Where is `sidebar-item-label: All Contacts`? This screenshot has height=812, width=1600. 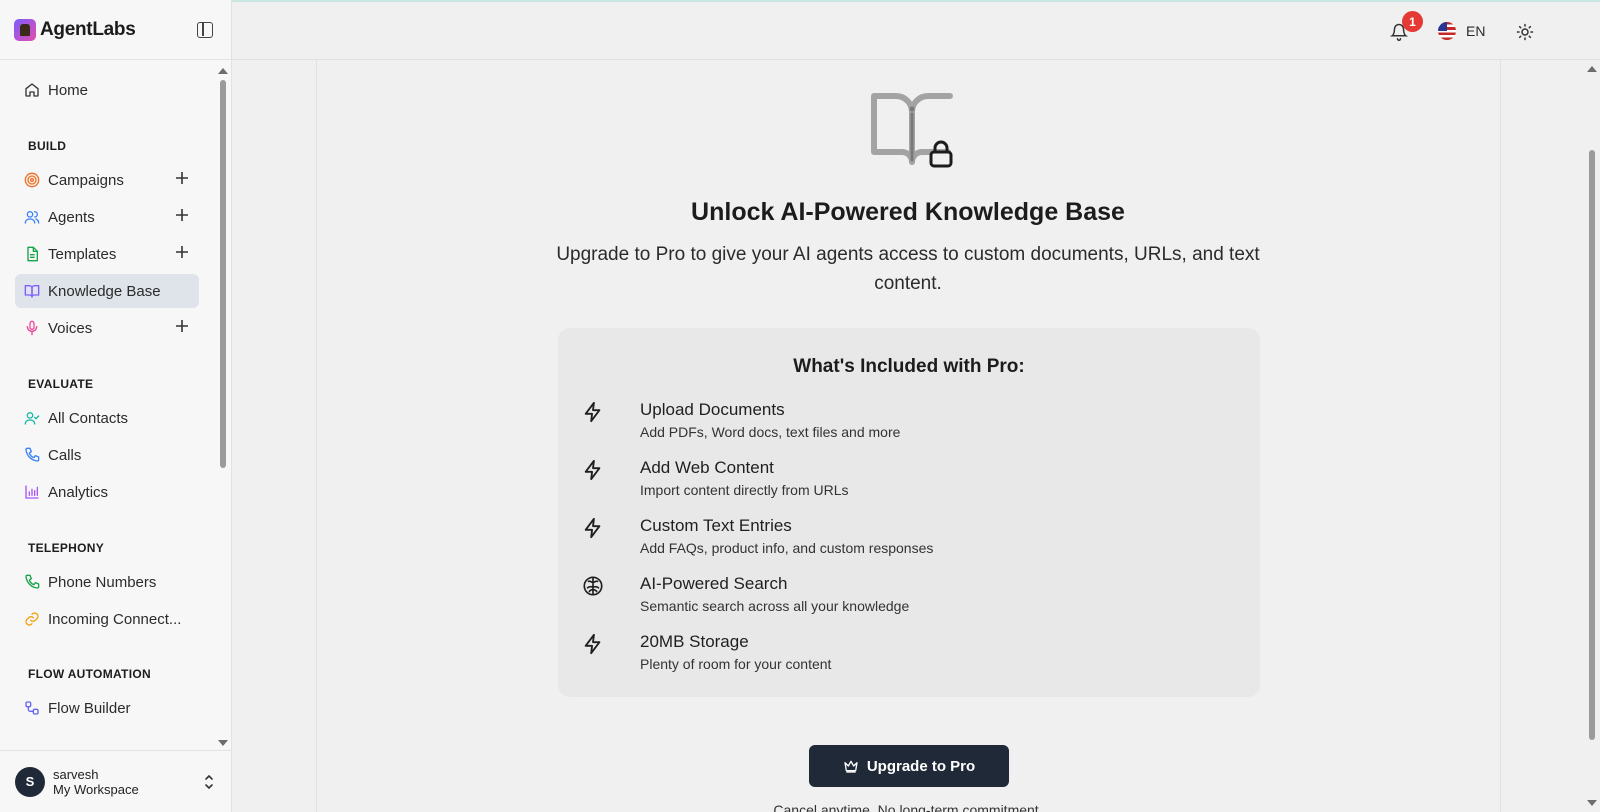 sidebar-item-label: All Contacts is located at coordinates (88, 418).